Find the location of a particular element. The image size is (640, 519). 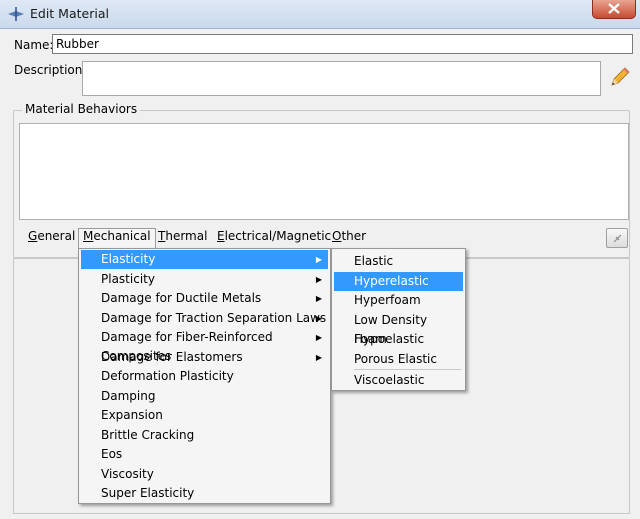

menu-item-plasticity: Plasticity ▶ is located at coordinates (204, 279).